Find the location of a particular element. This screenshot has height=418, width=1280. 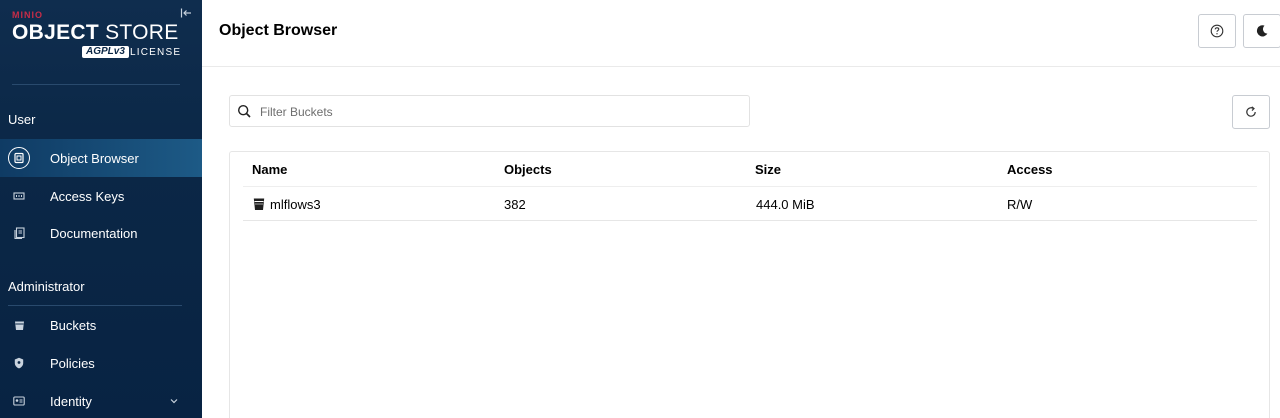

section-label-user: User is located at coordinates (22, 119).